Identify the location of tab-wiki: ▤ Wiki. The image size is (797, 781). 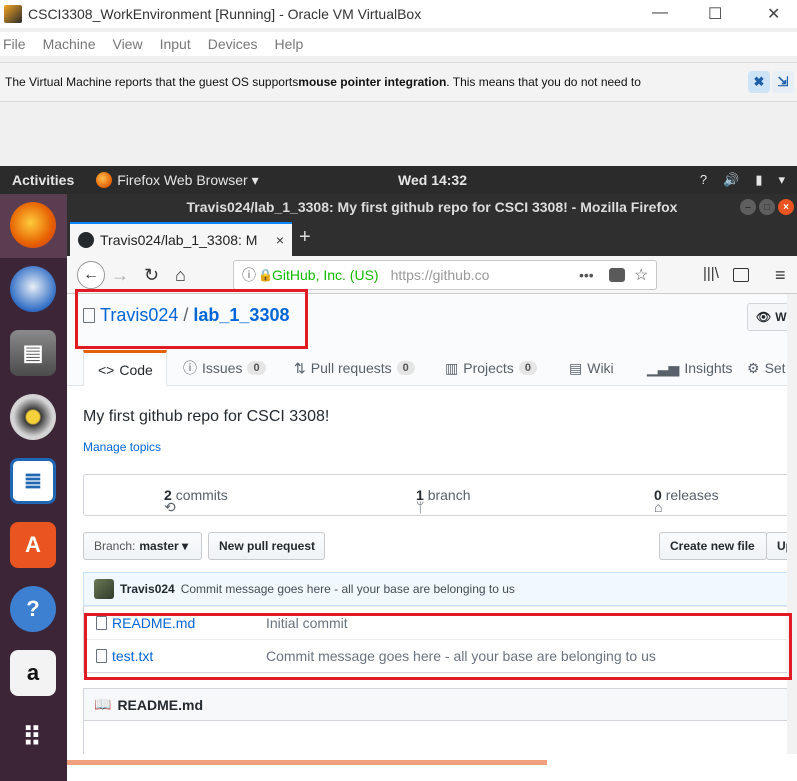
(591, 368).